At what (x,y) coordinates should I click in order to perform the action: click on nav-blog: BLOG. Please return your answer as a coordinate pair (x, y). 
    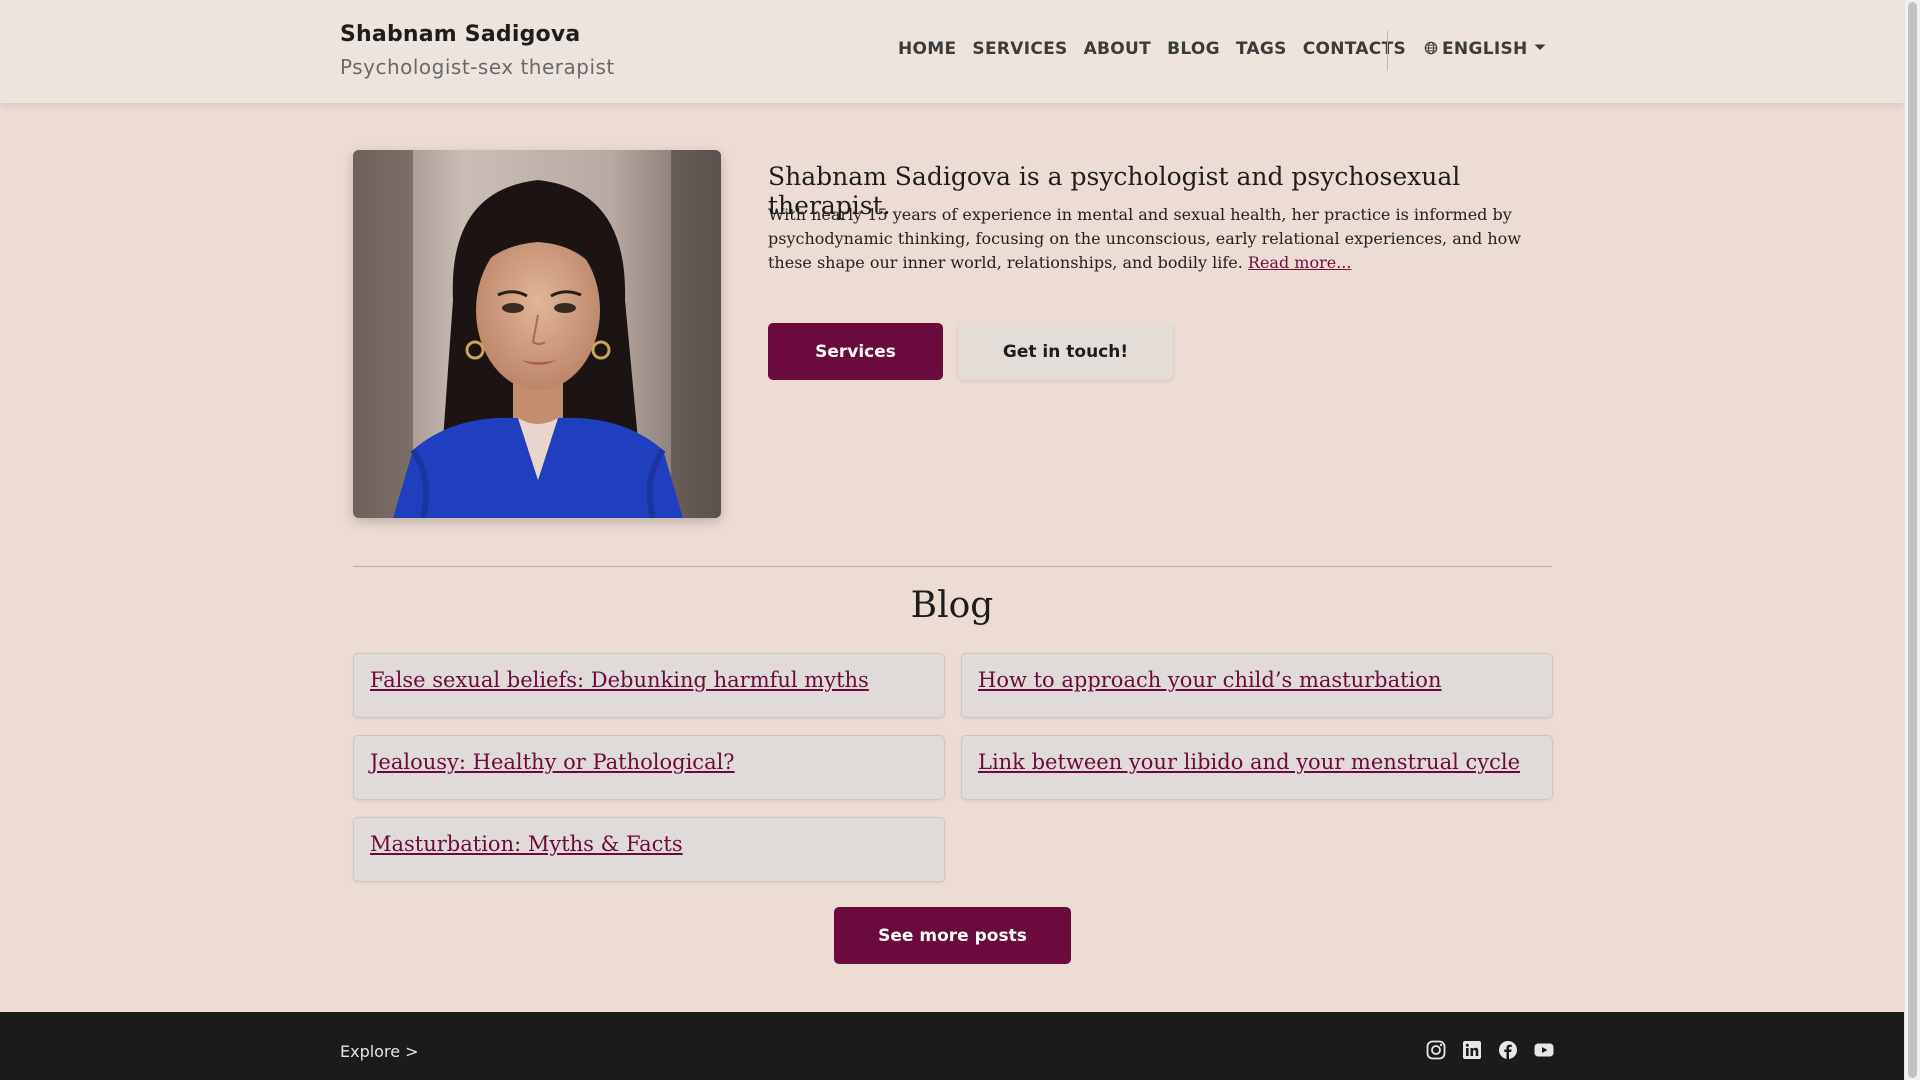
    Looking at the image, I should click on (1193, 49).